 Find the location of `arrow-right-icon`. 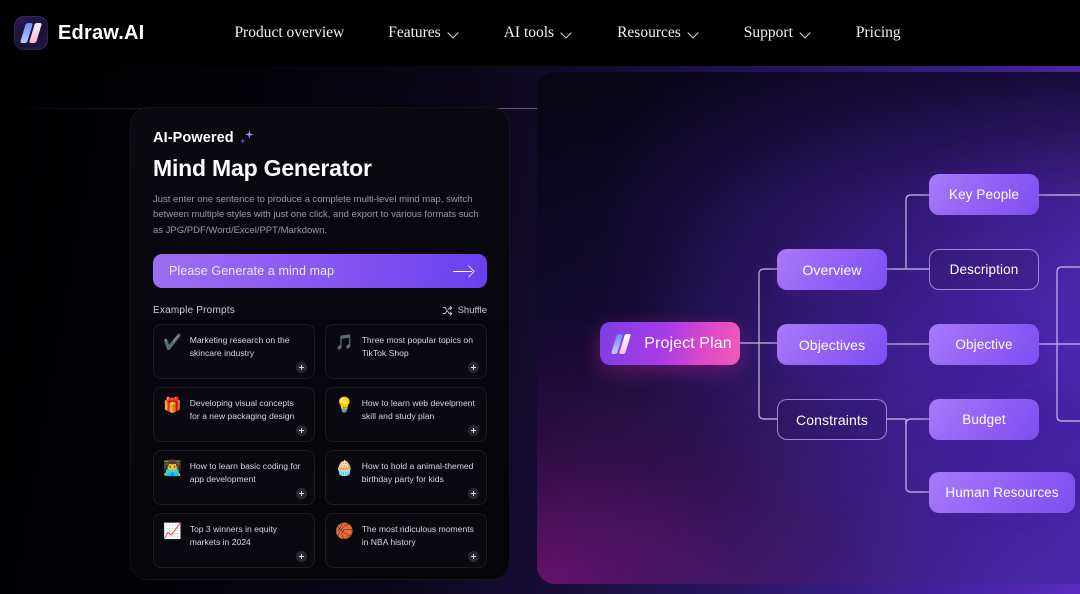

arrow-right-icon is located at coordinates (463, 271).